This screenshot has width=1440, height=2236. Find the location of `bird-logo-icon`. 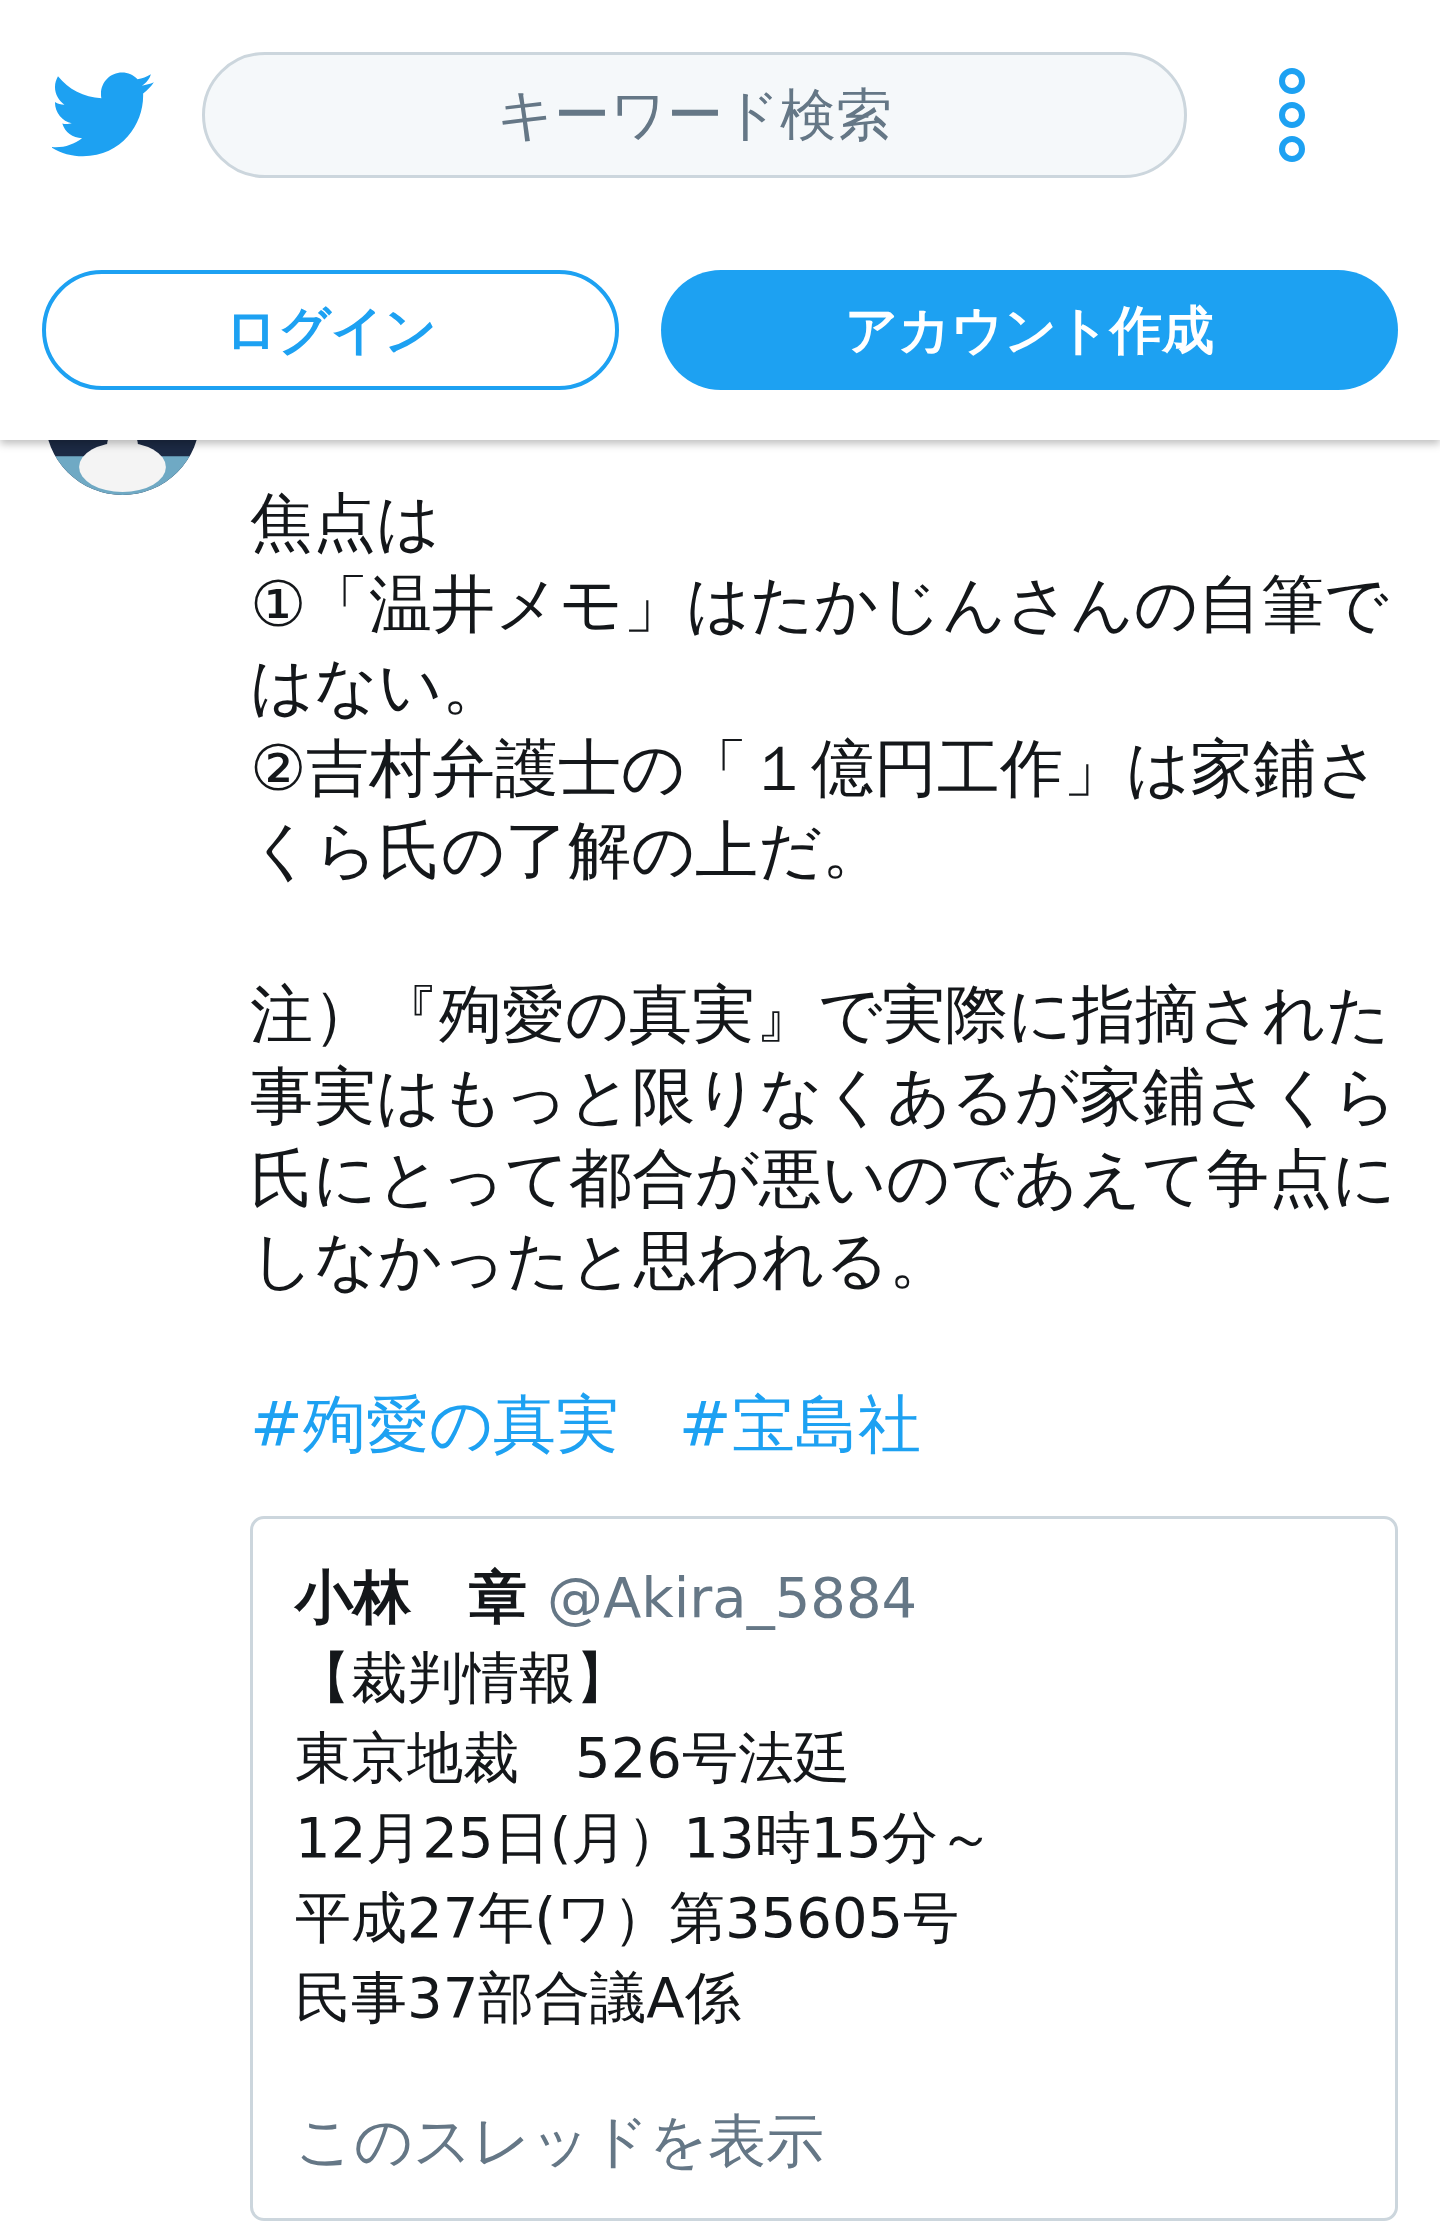

bird-logo-icon is located at coordinates (104, 115).